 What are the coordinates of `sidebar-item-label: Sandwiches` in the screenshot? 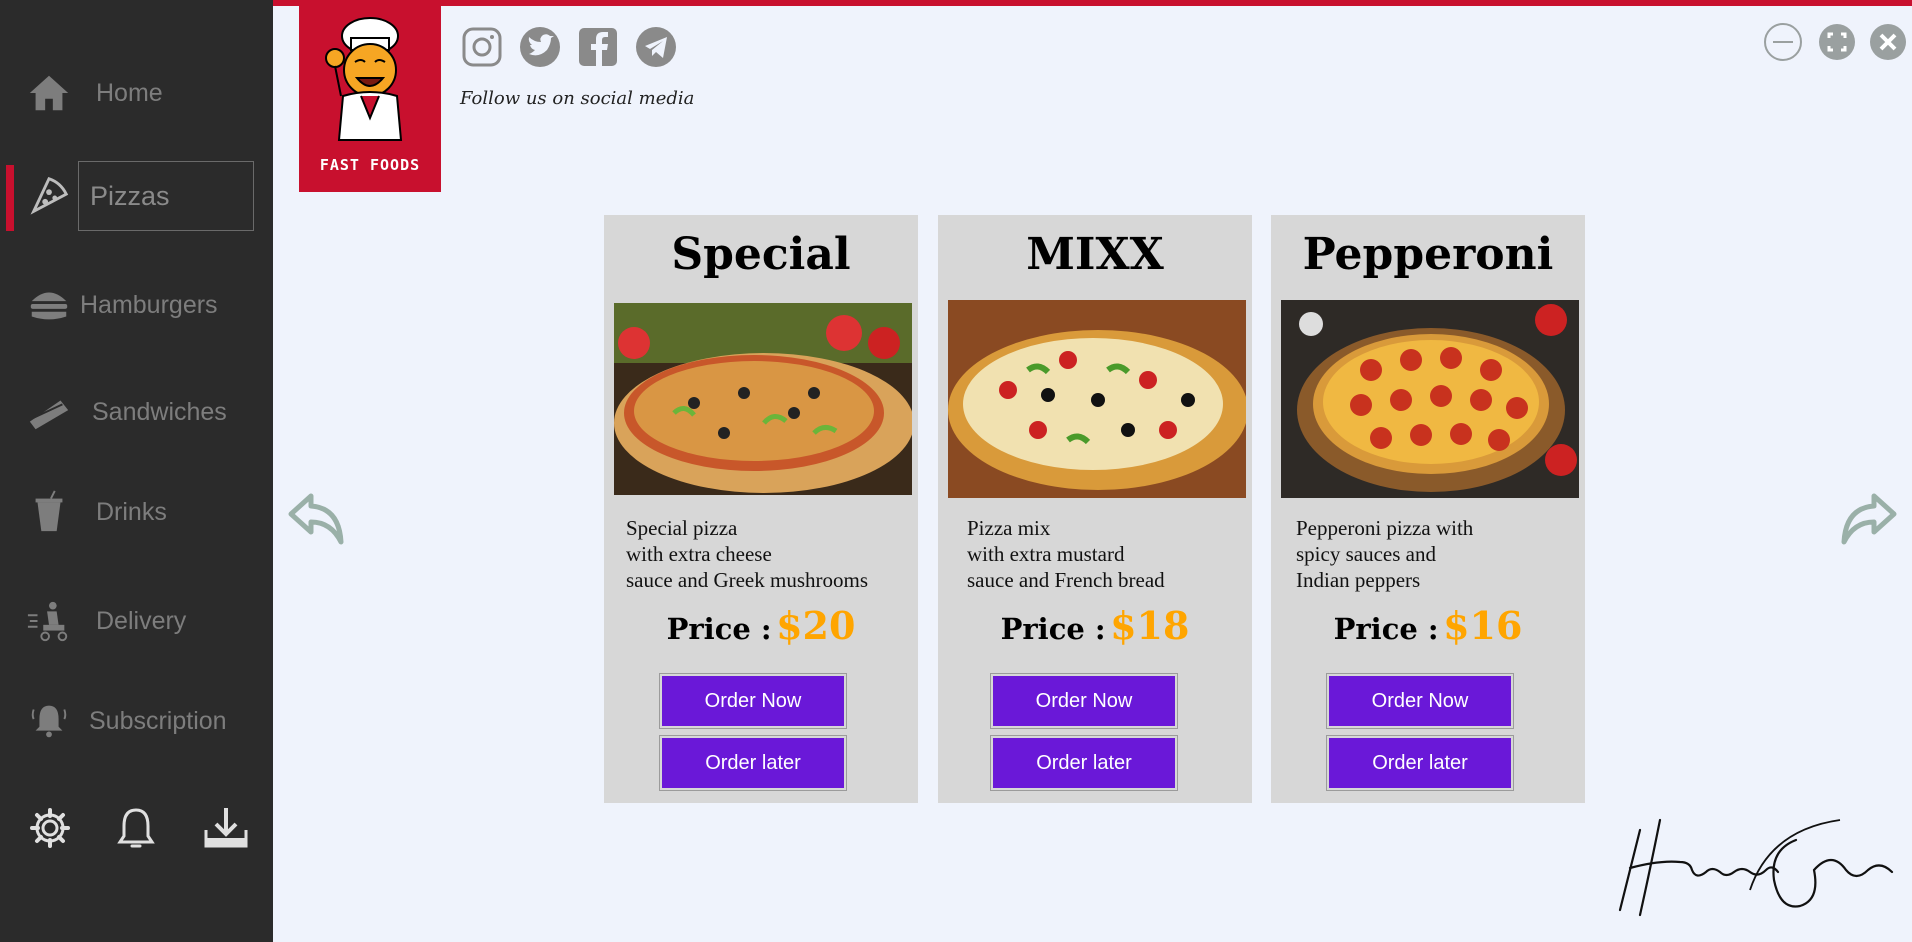 It's located at (159, 411).